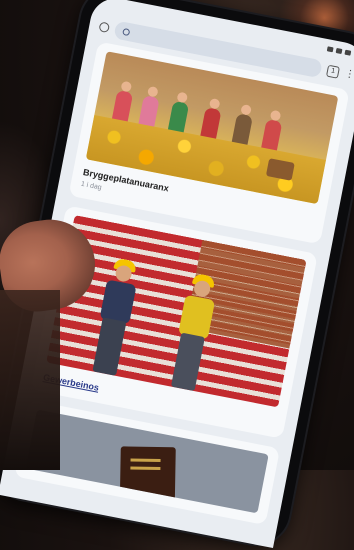 This screenshot has width=354, height=550. What do you see at coordinates (148, 477) in the screenshot?
I see `passport` at bounding box center [148, 477].